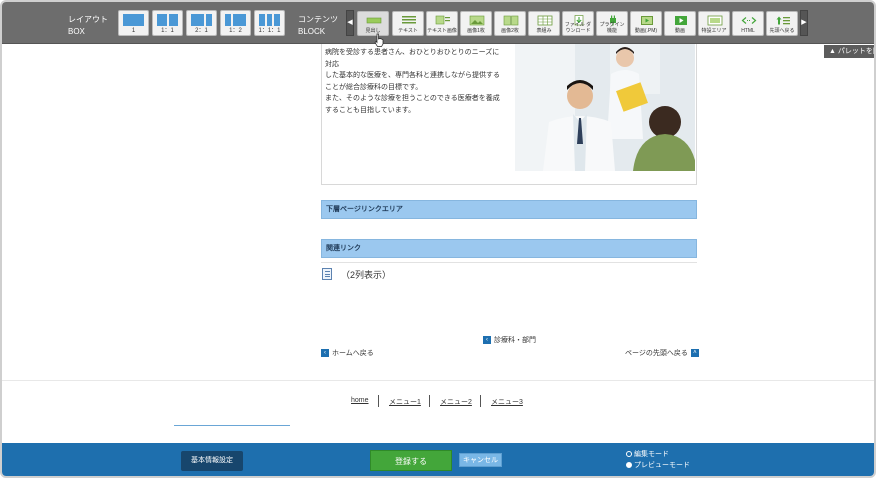  Describe the element at coordinates (629, 454) in the screenshot. I see `radio-unselected-icon` at that location.